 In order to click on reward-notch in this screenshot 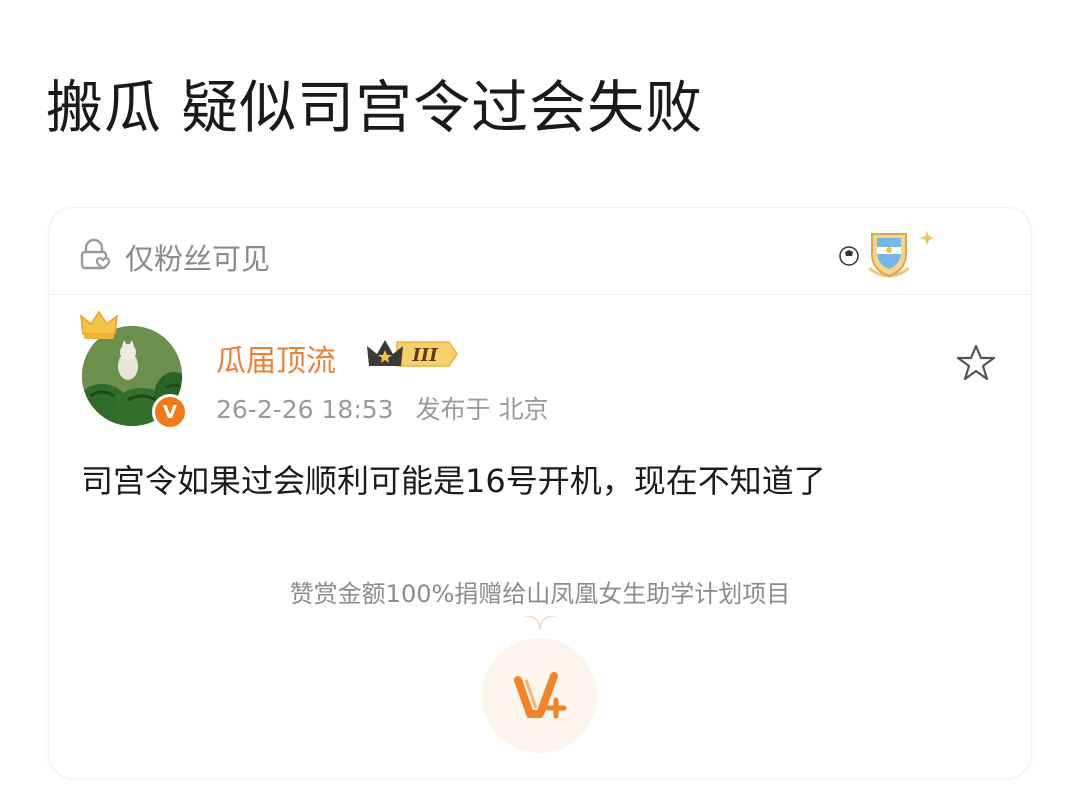, I will do `click(540, 623)`.